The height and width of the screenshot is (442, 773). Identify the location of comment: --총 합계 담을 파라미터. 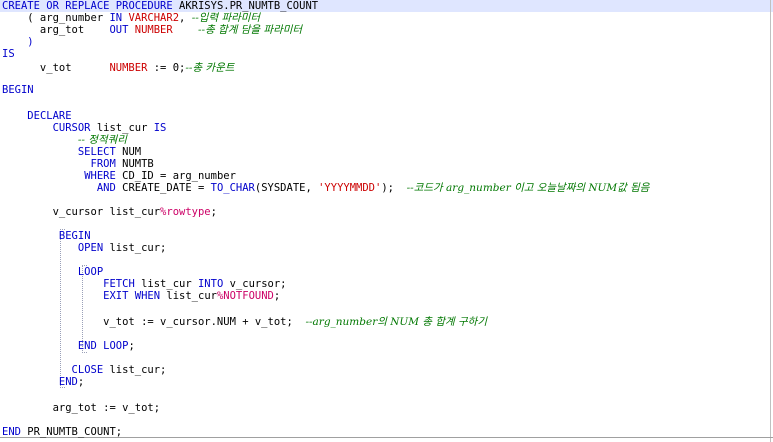
(250, 30).